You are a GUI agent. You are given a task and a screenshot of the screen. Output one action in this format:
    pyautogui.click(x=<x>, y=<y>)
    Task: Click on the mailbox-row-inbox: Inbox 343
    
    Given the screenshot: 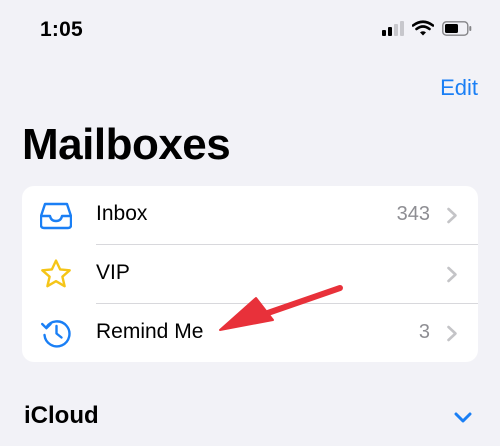 What is the action you would take?
    pyautogui.click(x=250, y=215)
    